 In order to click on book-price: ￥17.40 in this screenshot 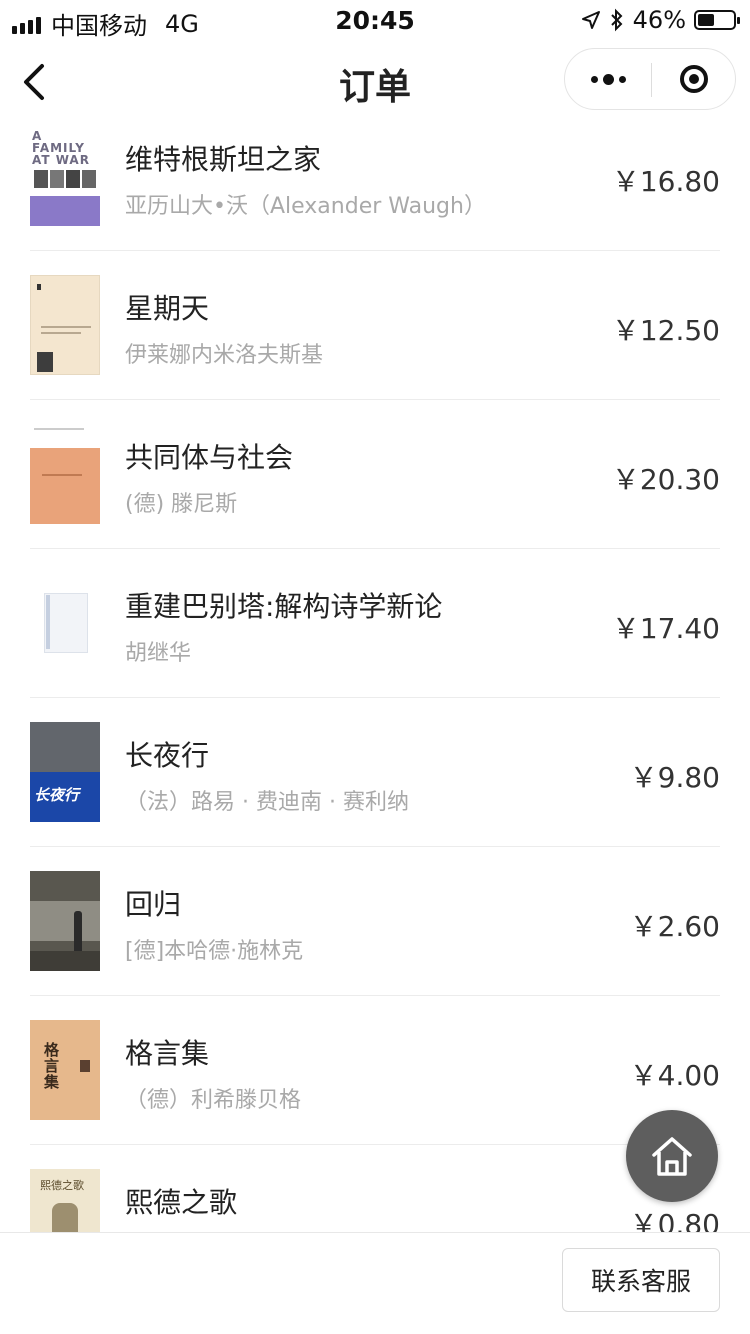, I will do `click(665, 628)`.